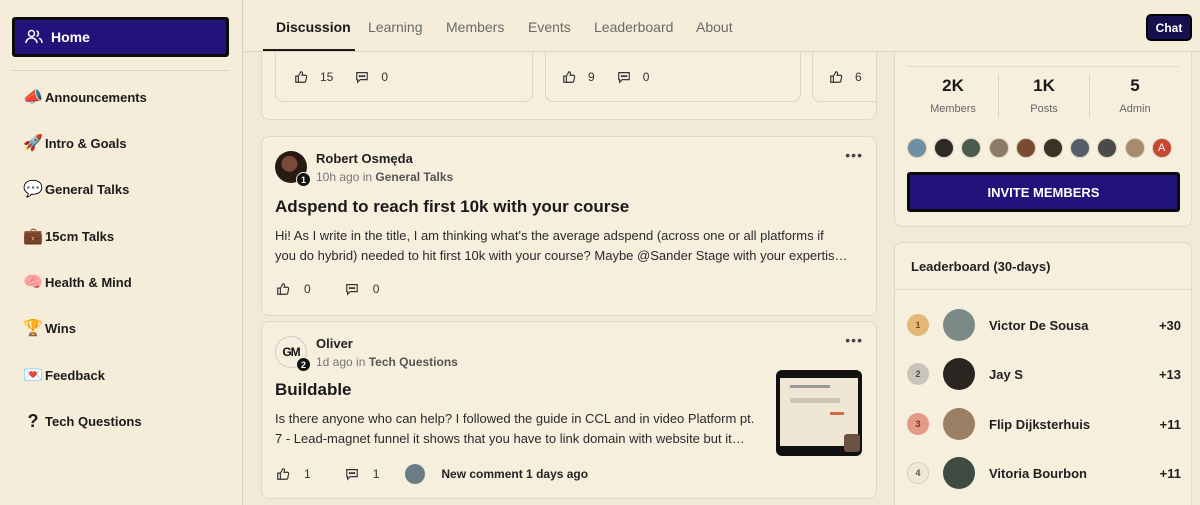 The image size is (1200, 505). I want to click on pinned-post-card: 9 0, so click(673, 77).